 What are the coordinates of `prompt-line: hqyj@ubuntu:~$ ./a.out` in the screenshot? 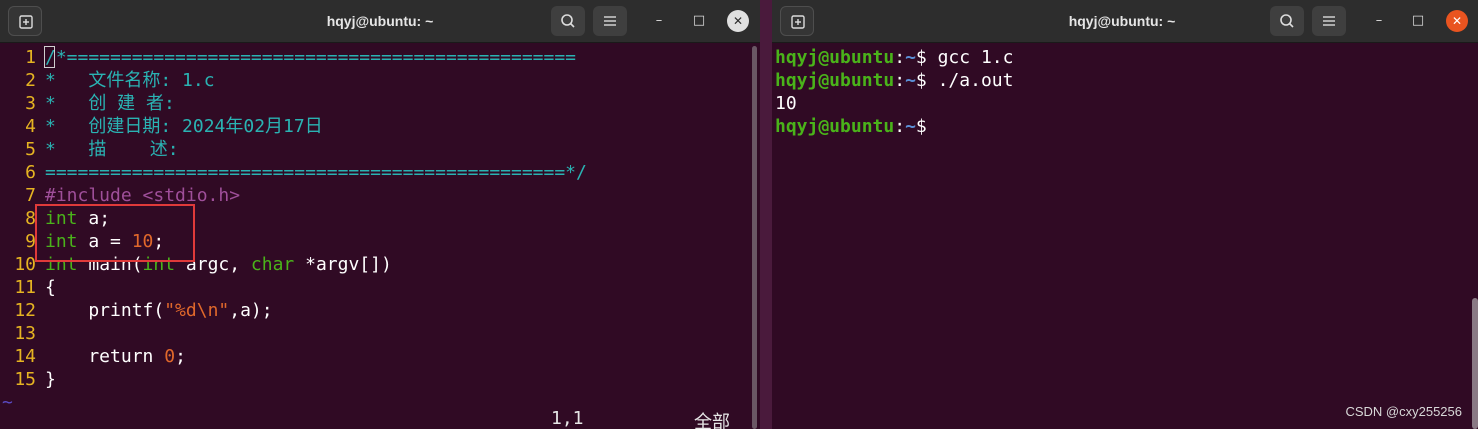 It's located at (894, 80).